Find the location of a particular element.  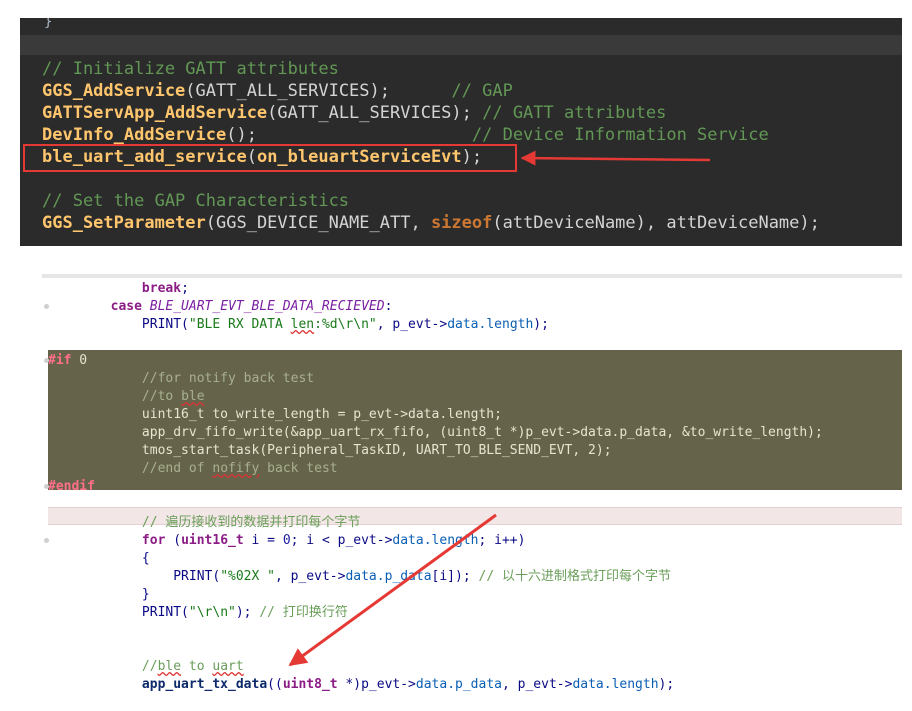

closing-brace: } is located at coordinates (48, 24).